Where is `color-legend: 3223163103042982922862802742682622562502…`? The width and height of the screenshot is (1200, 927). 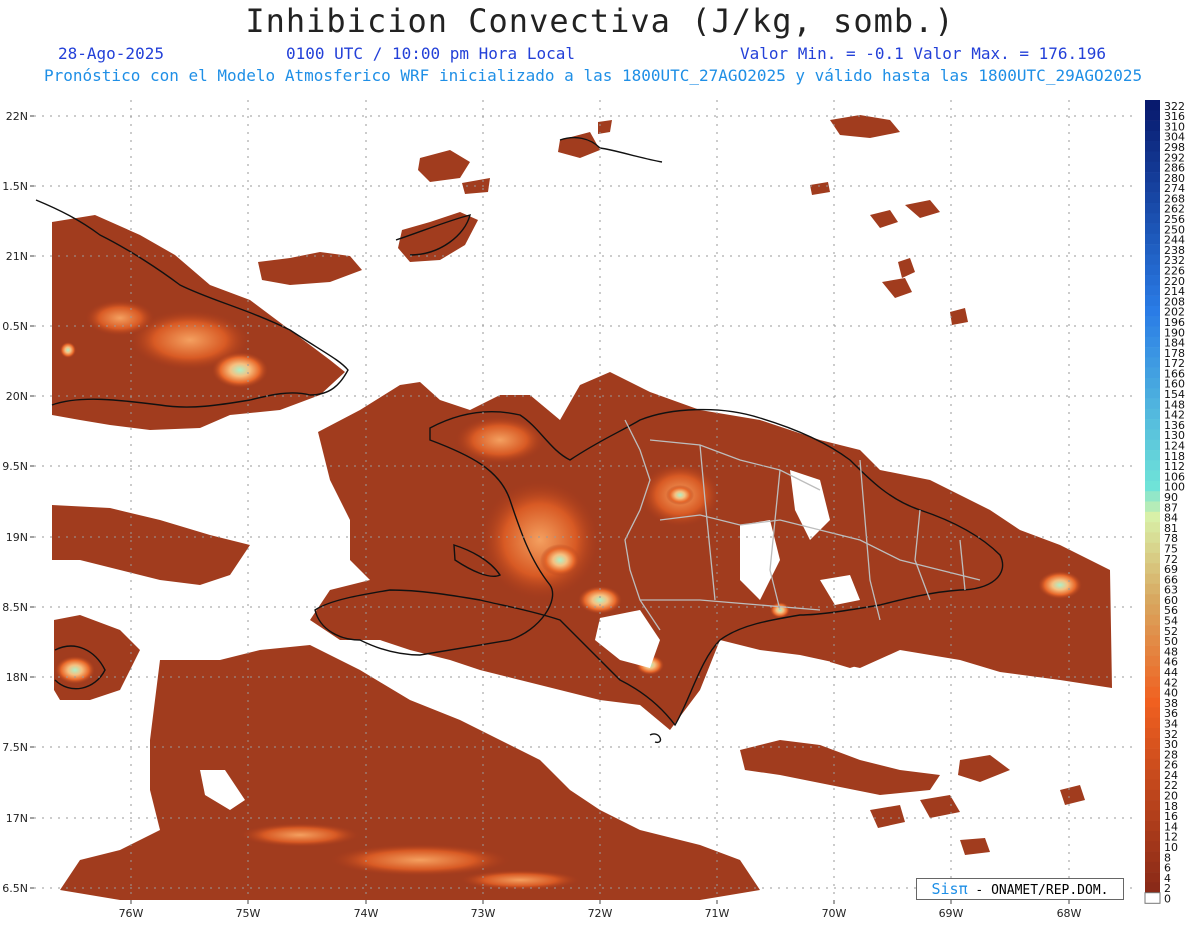 color-legend: 3223163103042982922862802742682622562502… is located at coordinates (1164, 503).